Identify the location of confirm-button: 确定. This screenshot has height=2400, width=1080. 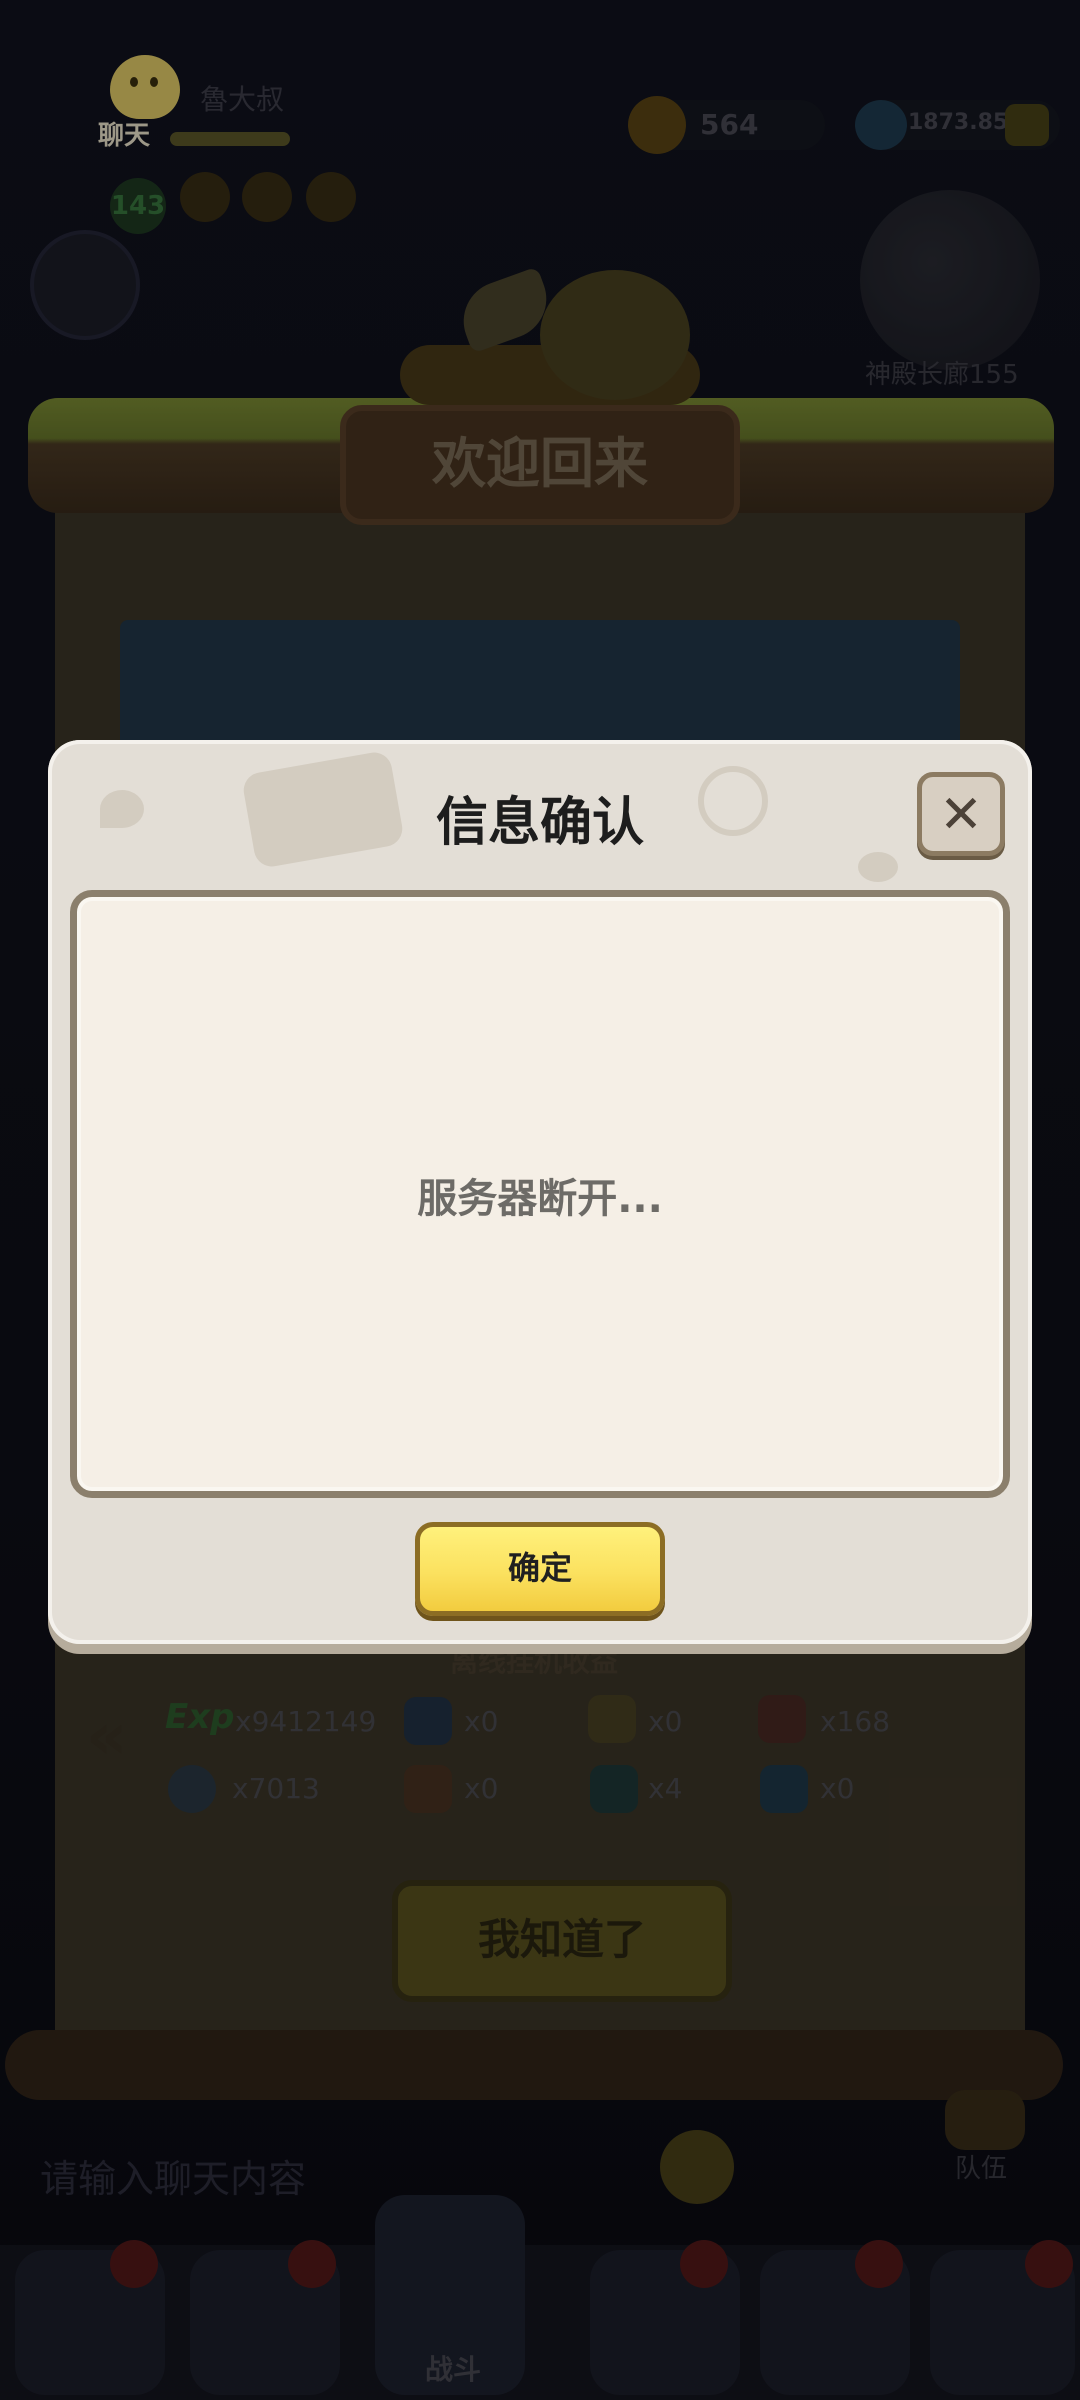
(540, 1569).